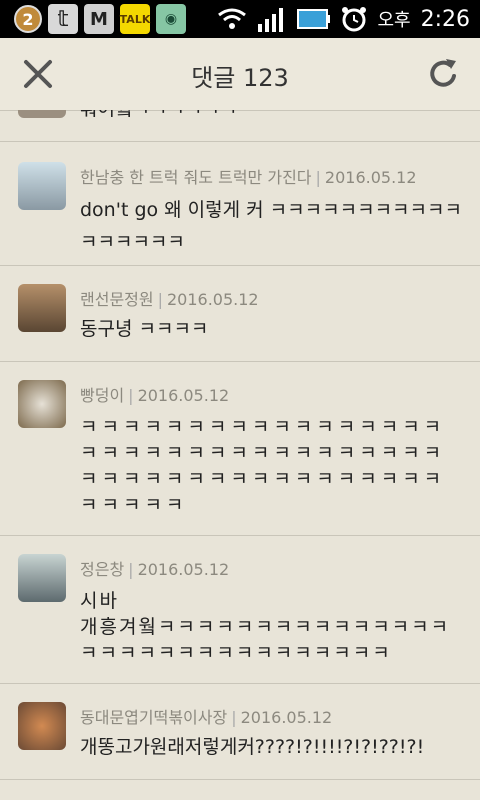 This screenshot has width=480, height=800. What do you see at coordinates (445, 19) in the screenshot?
I see `clock: 2:26` at bounding box center [445, 19].